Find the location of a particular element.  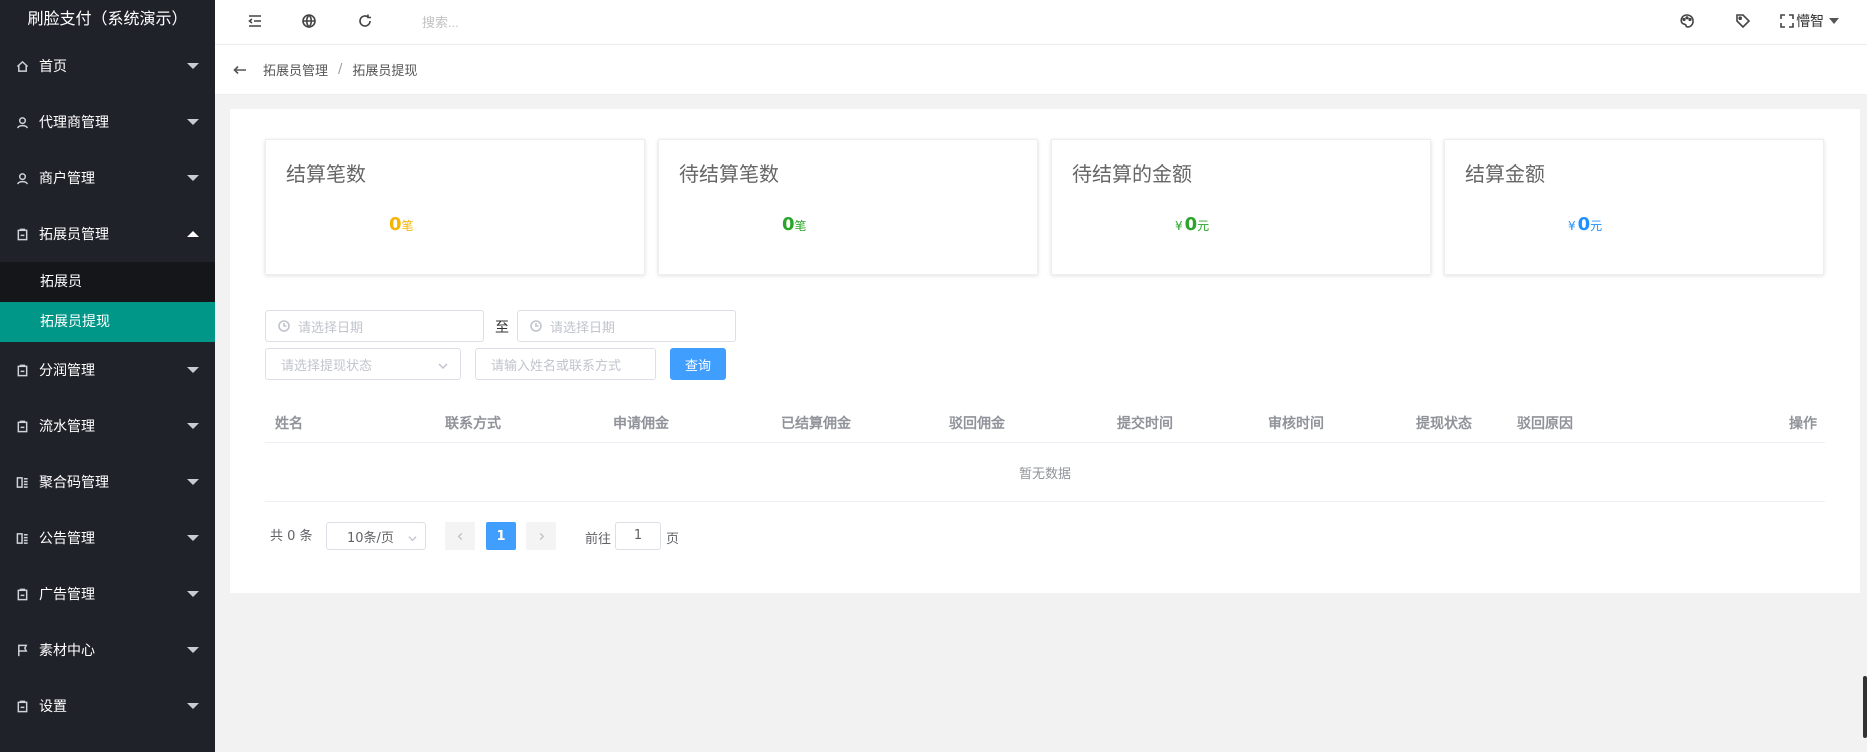

query-button: 查询 is located at coordinates (698, 364).